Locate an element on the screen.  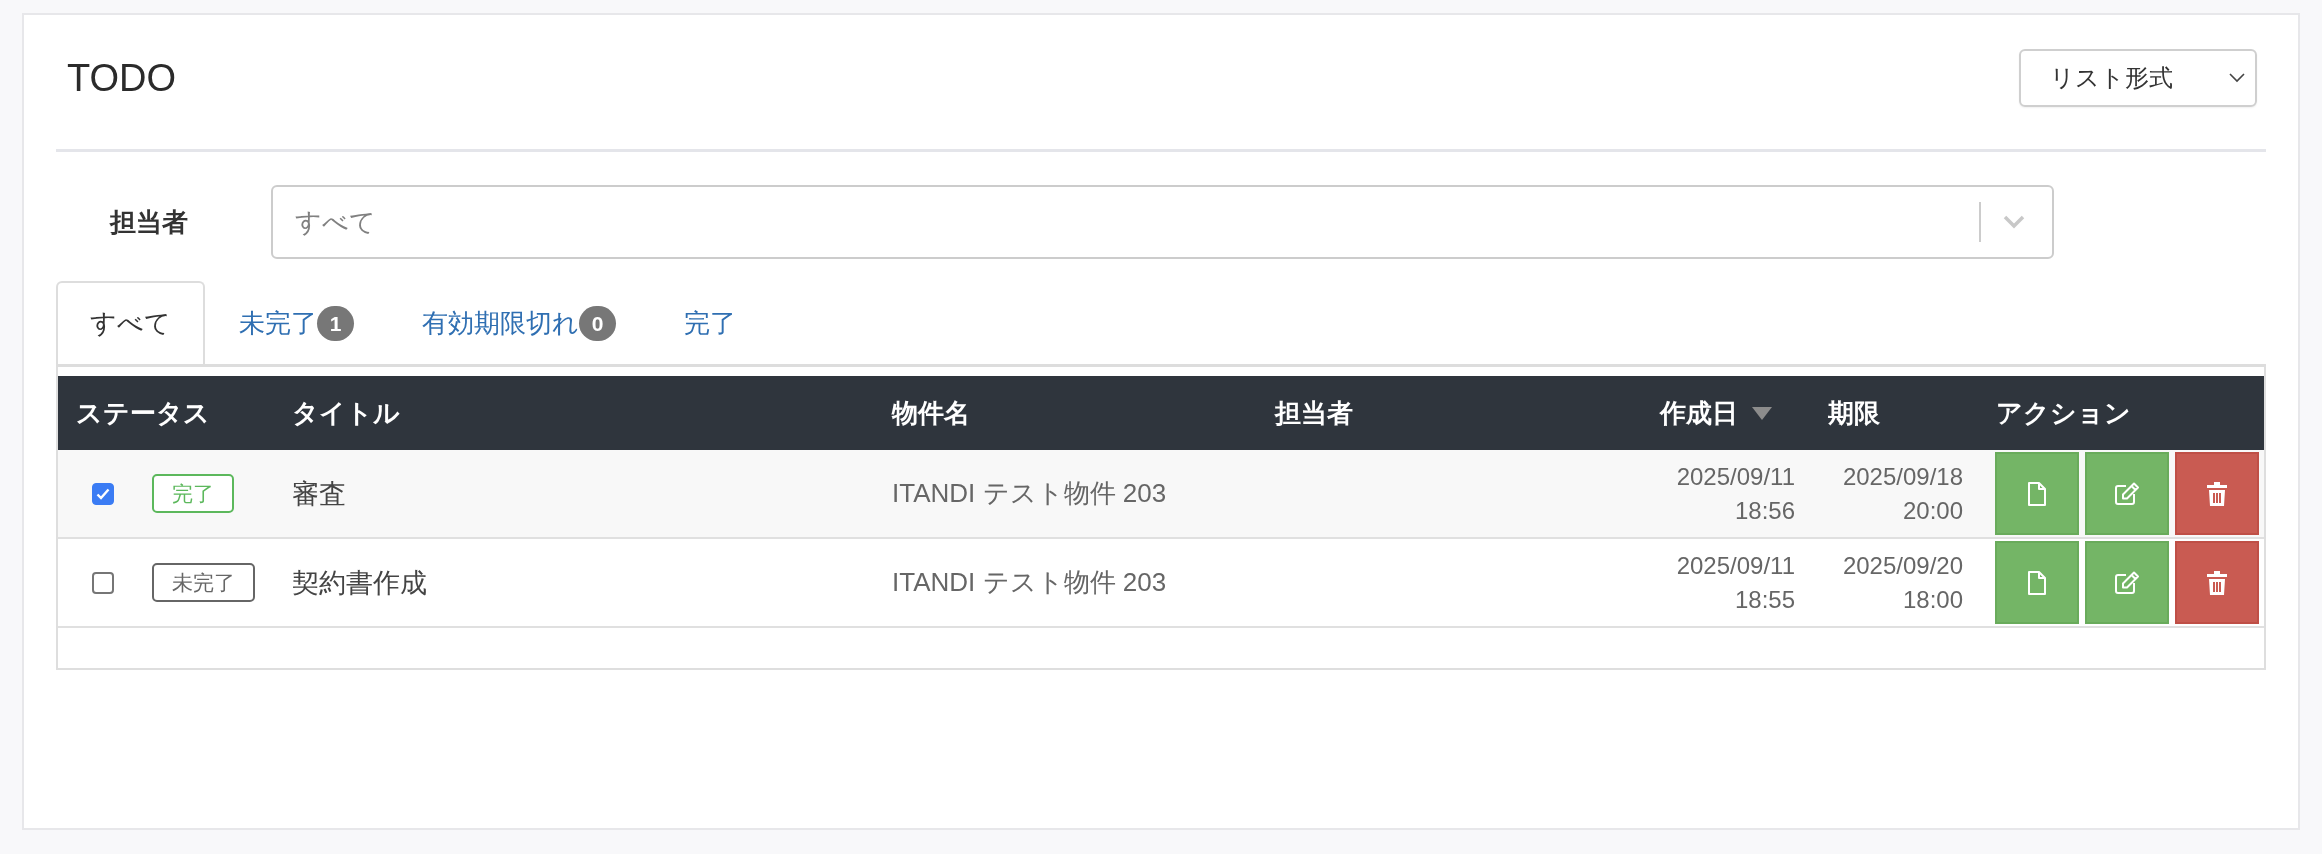
tab: 有効期限切れ 0 is located at coordinates (519, 322).